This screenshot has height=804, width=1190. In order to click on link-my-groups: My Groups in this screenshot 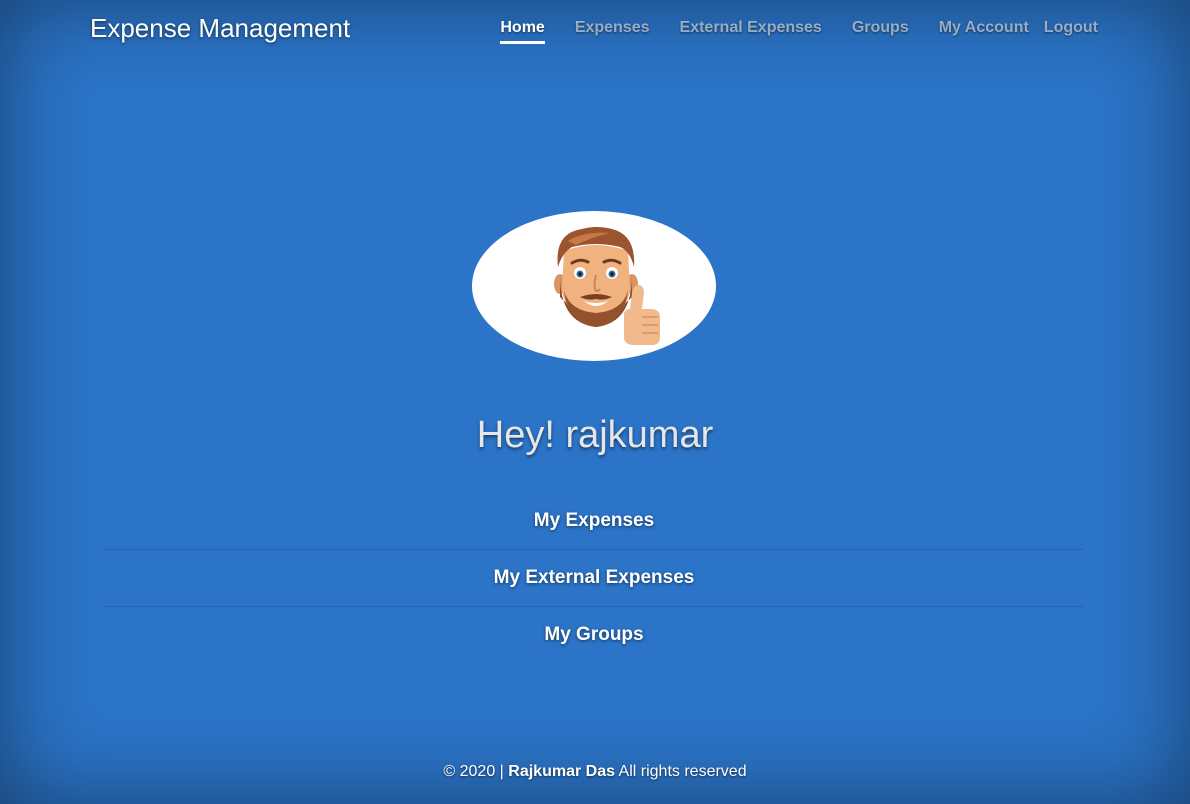, I will do `click(594, 635)`.